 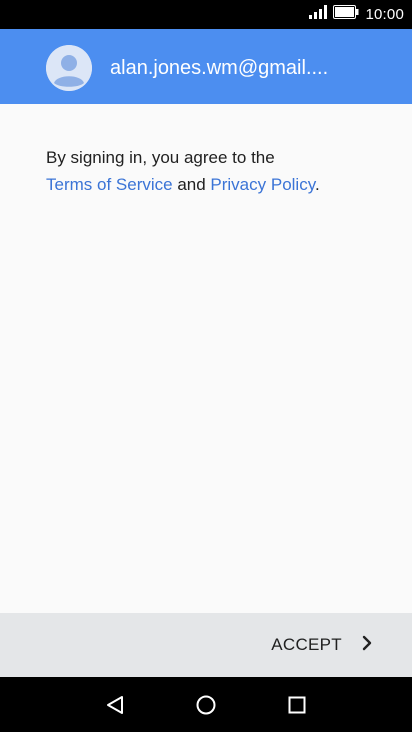 I want to click on accept-label: ACCEPT, so click(x=306, y=644).